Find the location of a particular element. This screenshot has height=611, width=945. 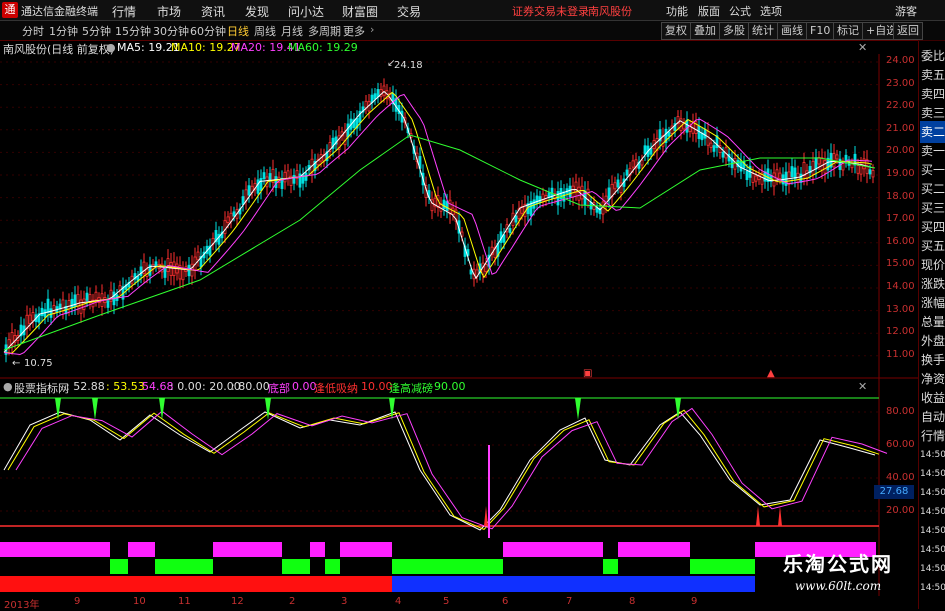

price-tick: 19.00 is located at coordinates (900, 173).